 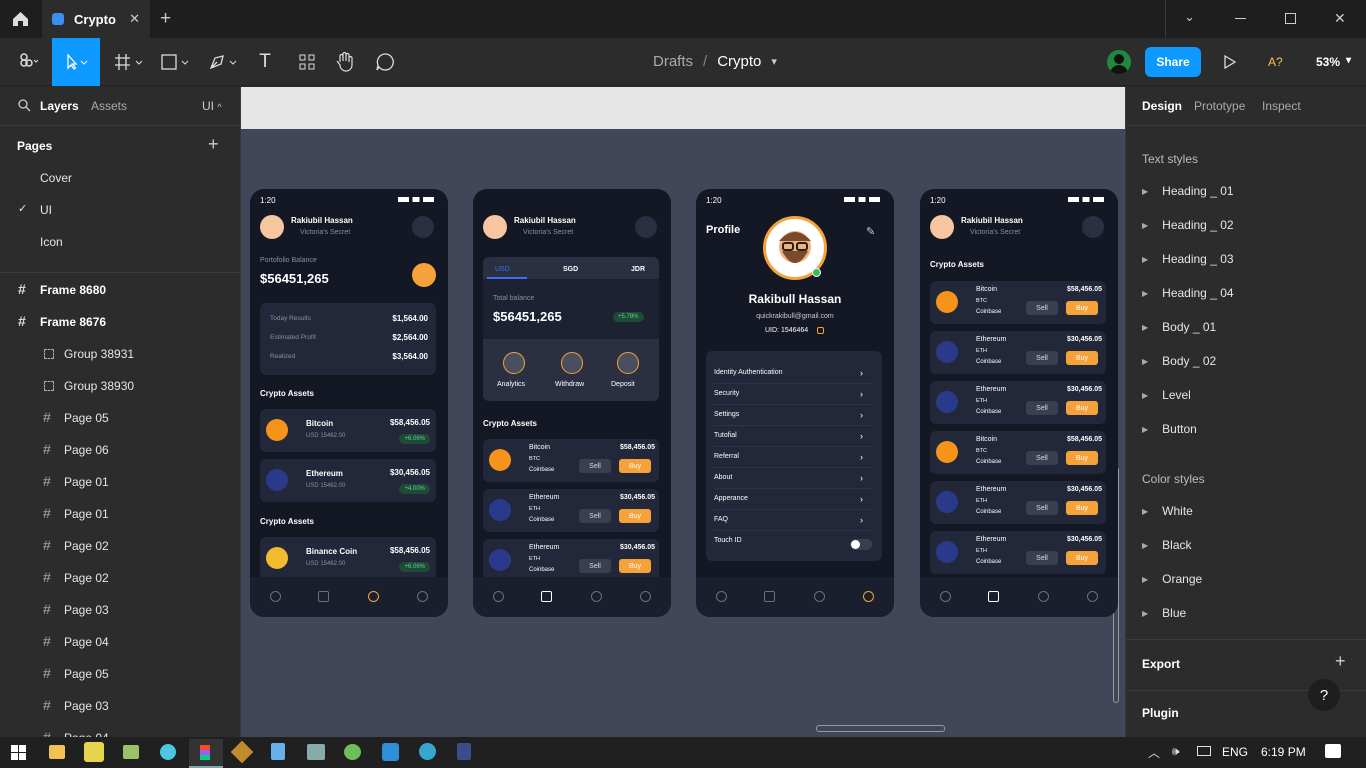 I want to click on menu-item-label: Identity Authentication, so click(x=748, y=372).